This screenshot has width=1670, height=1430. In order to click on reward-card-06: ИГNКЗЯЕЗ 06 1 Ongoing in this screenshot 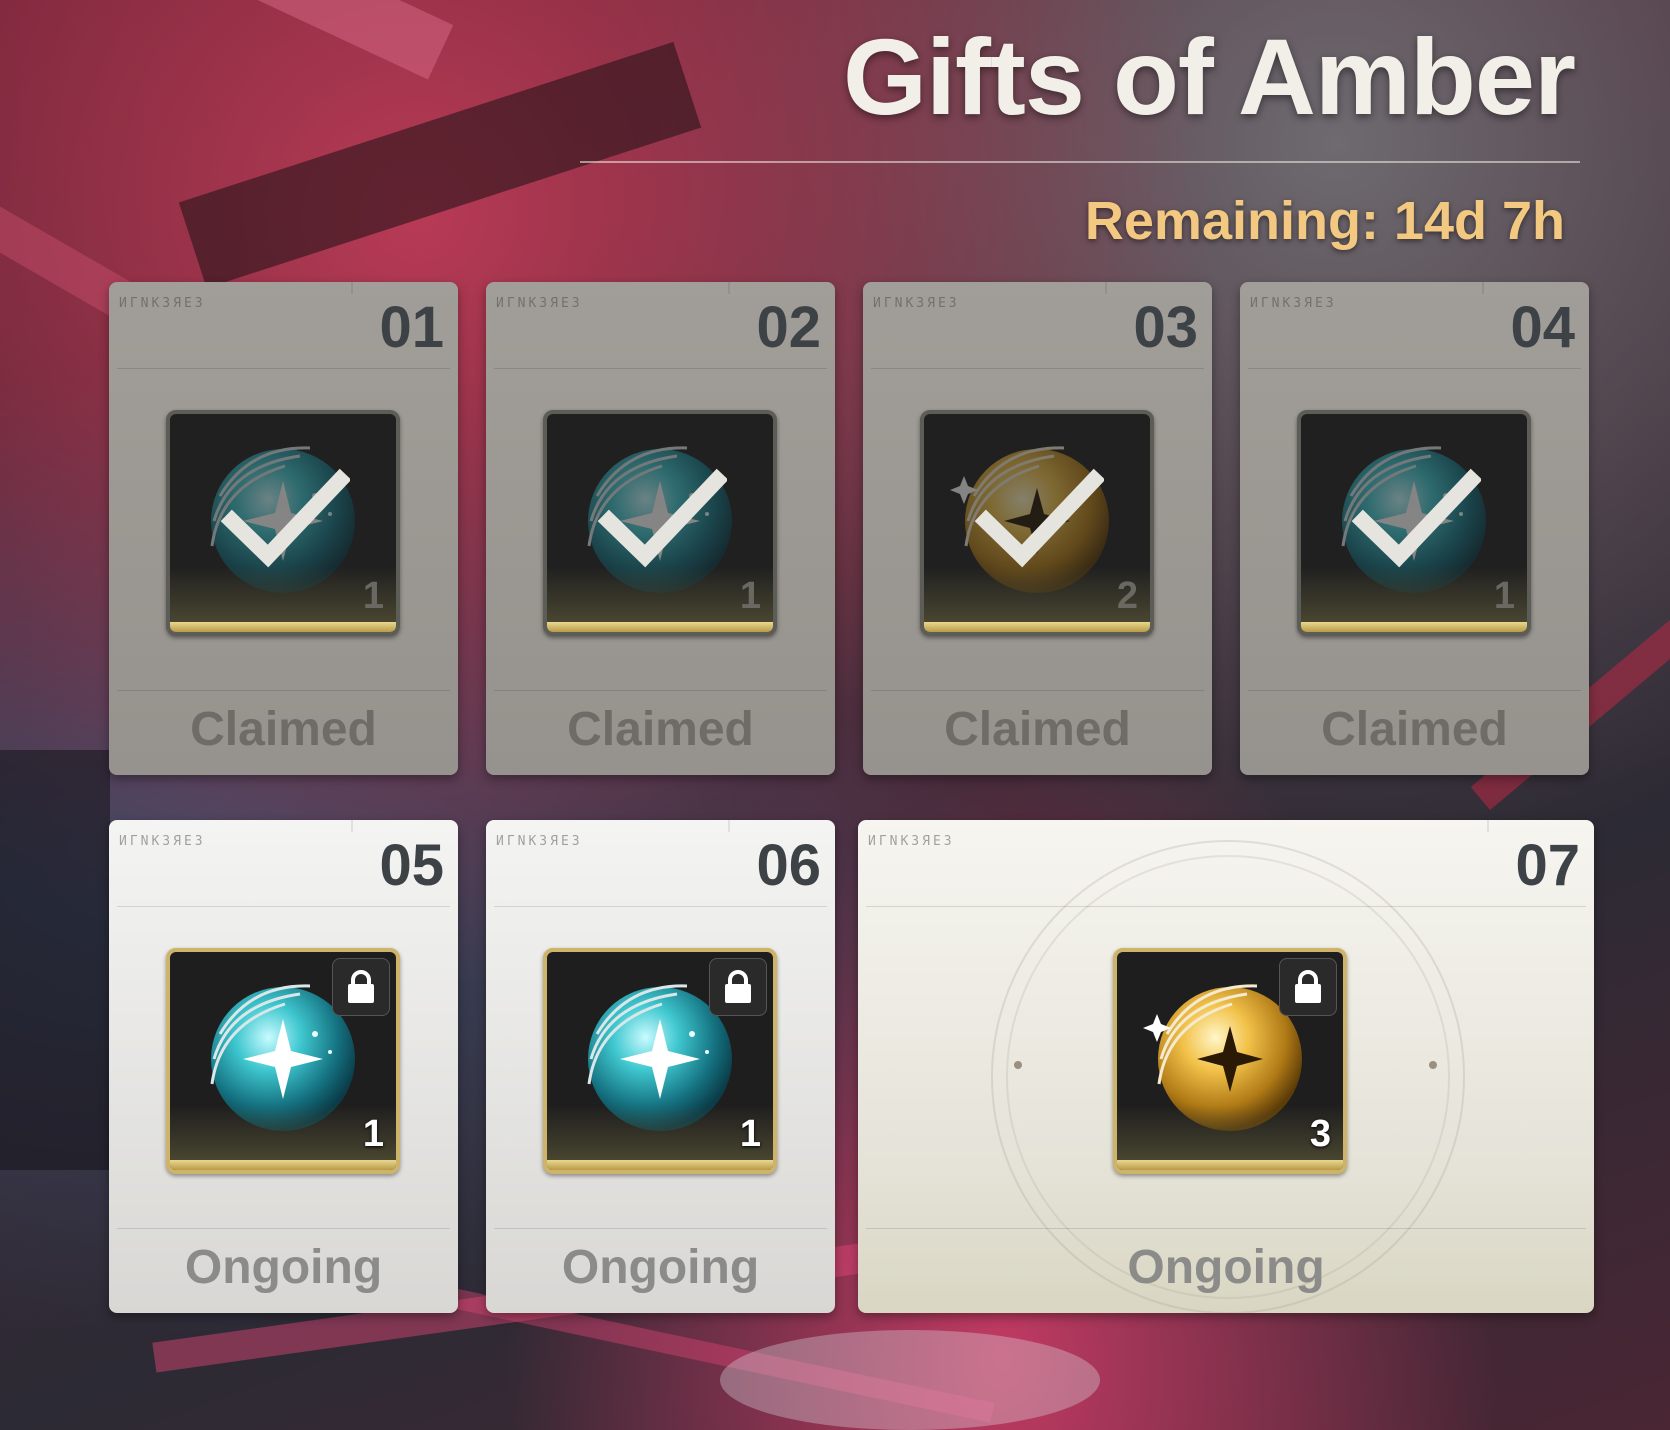, I will do `click(660, 1066)`.